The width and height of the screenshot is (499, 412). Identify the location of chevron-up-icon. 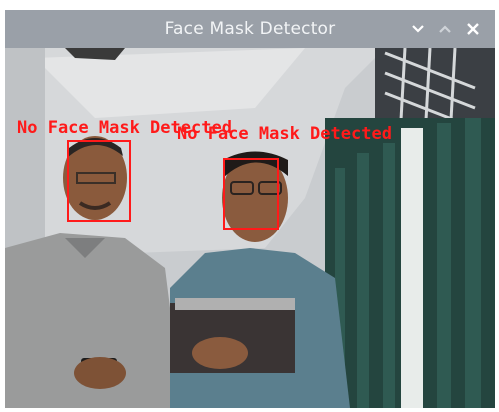
(445, 29).